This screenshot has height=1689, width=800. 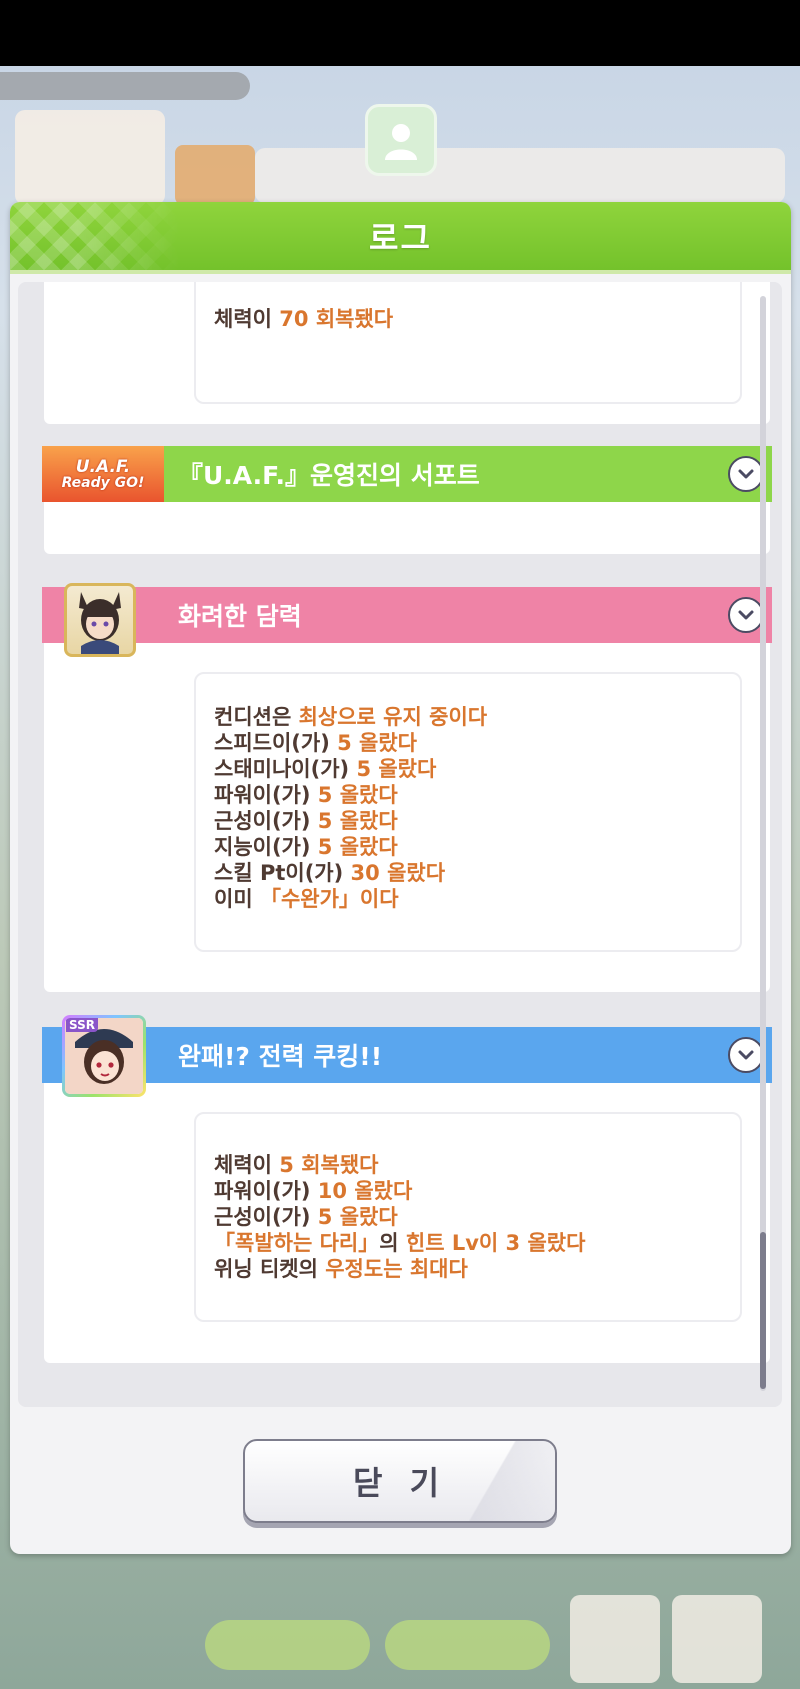 What do you see at coordinates (104, 1056) in the screenshot?
I see `support-card-portrait: SSR` at bounding box center [104, 1056].